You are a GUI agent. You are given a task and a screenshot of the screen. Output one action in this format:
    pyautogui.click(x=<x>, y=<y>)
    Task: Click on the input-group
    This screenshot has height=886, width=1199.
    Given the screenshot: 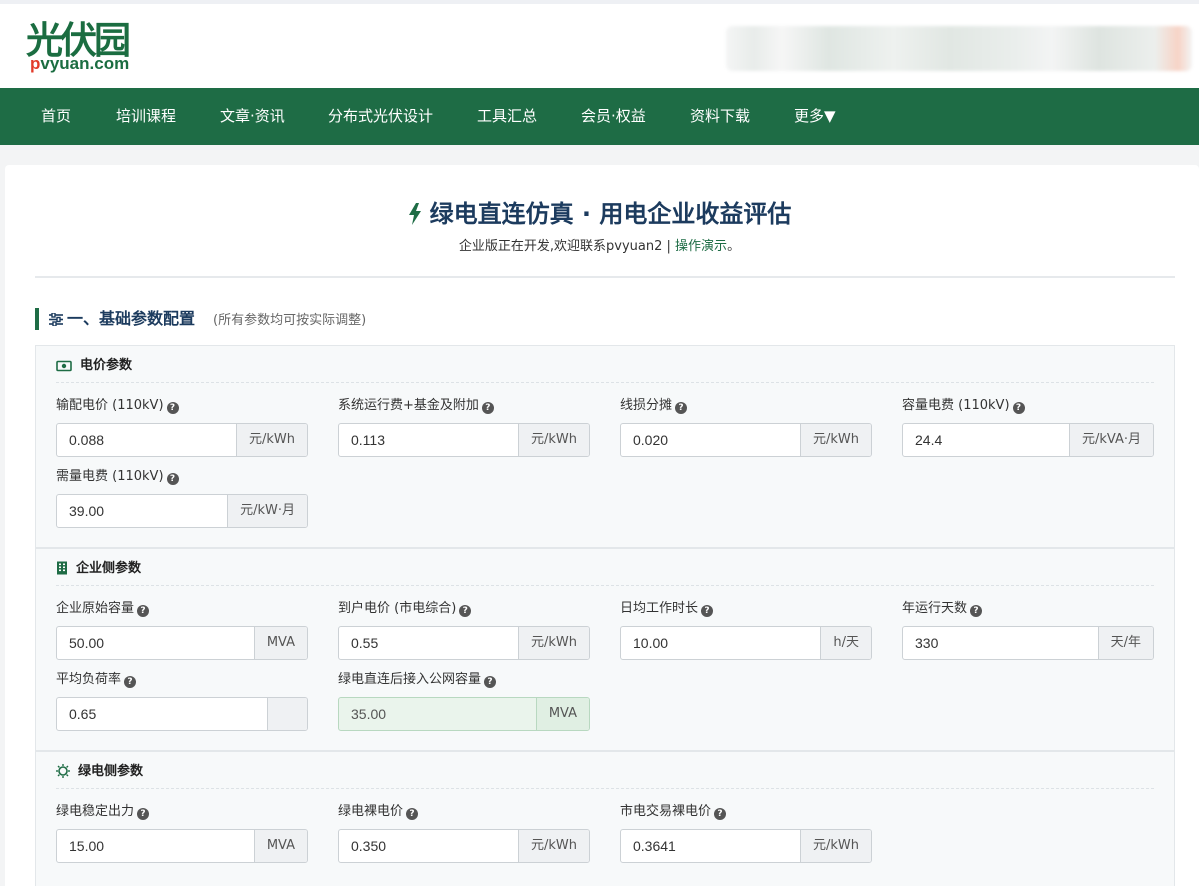 What is the action you would take?
    pyautogui.click(x=182, y=714)
    